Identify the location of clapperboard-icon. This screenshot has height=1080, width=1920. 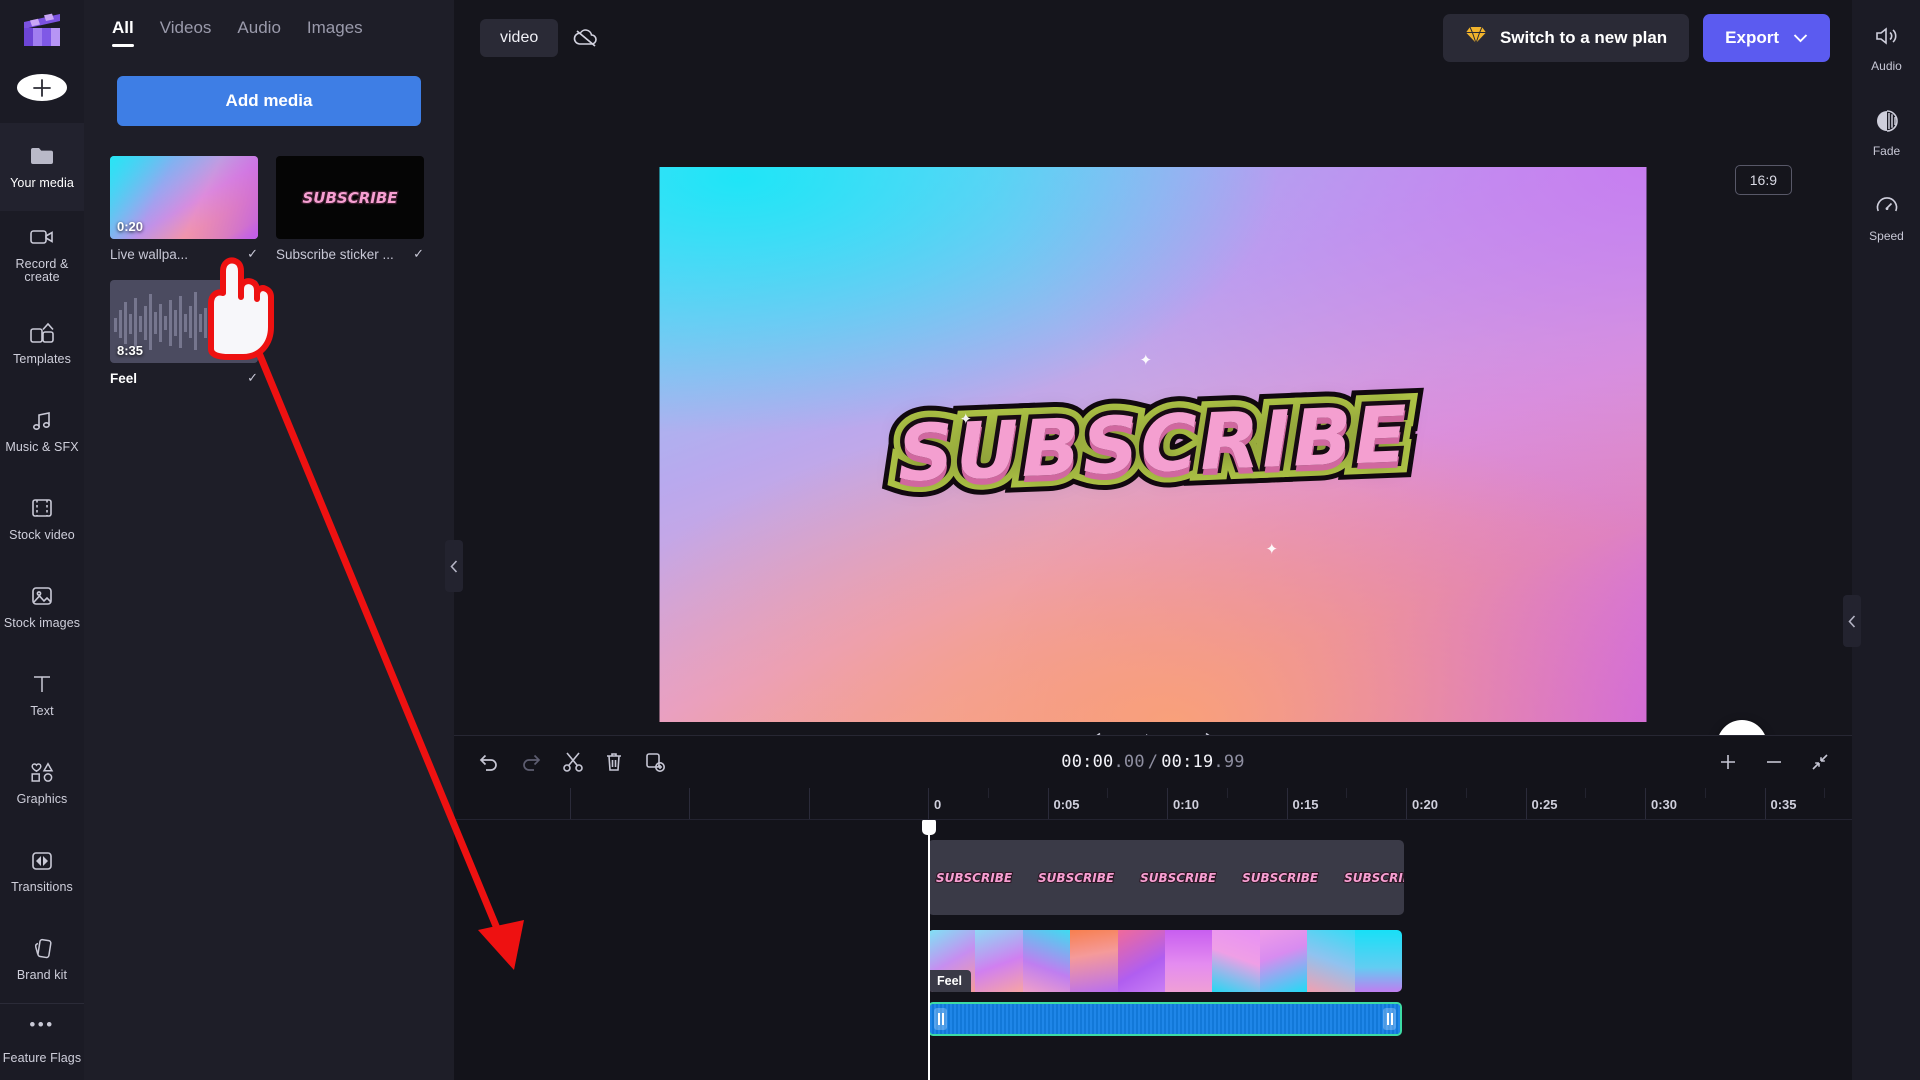
(42, 30).